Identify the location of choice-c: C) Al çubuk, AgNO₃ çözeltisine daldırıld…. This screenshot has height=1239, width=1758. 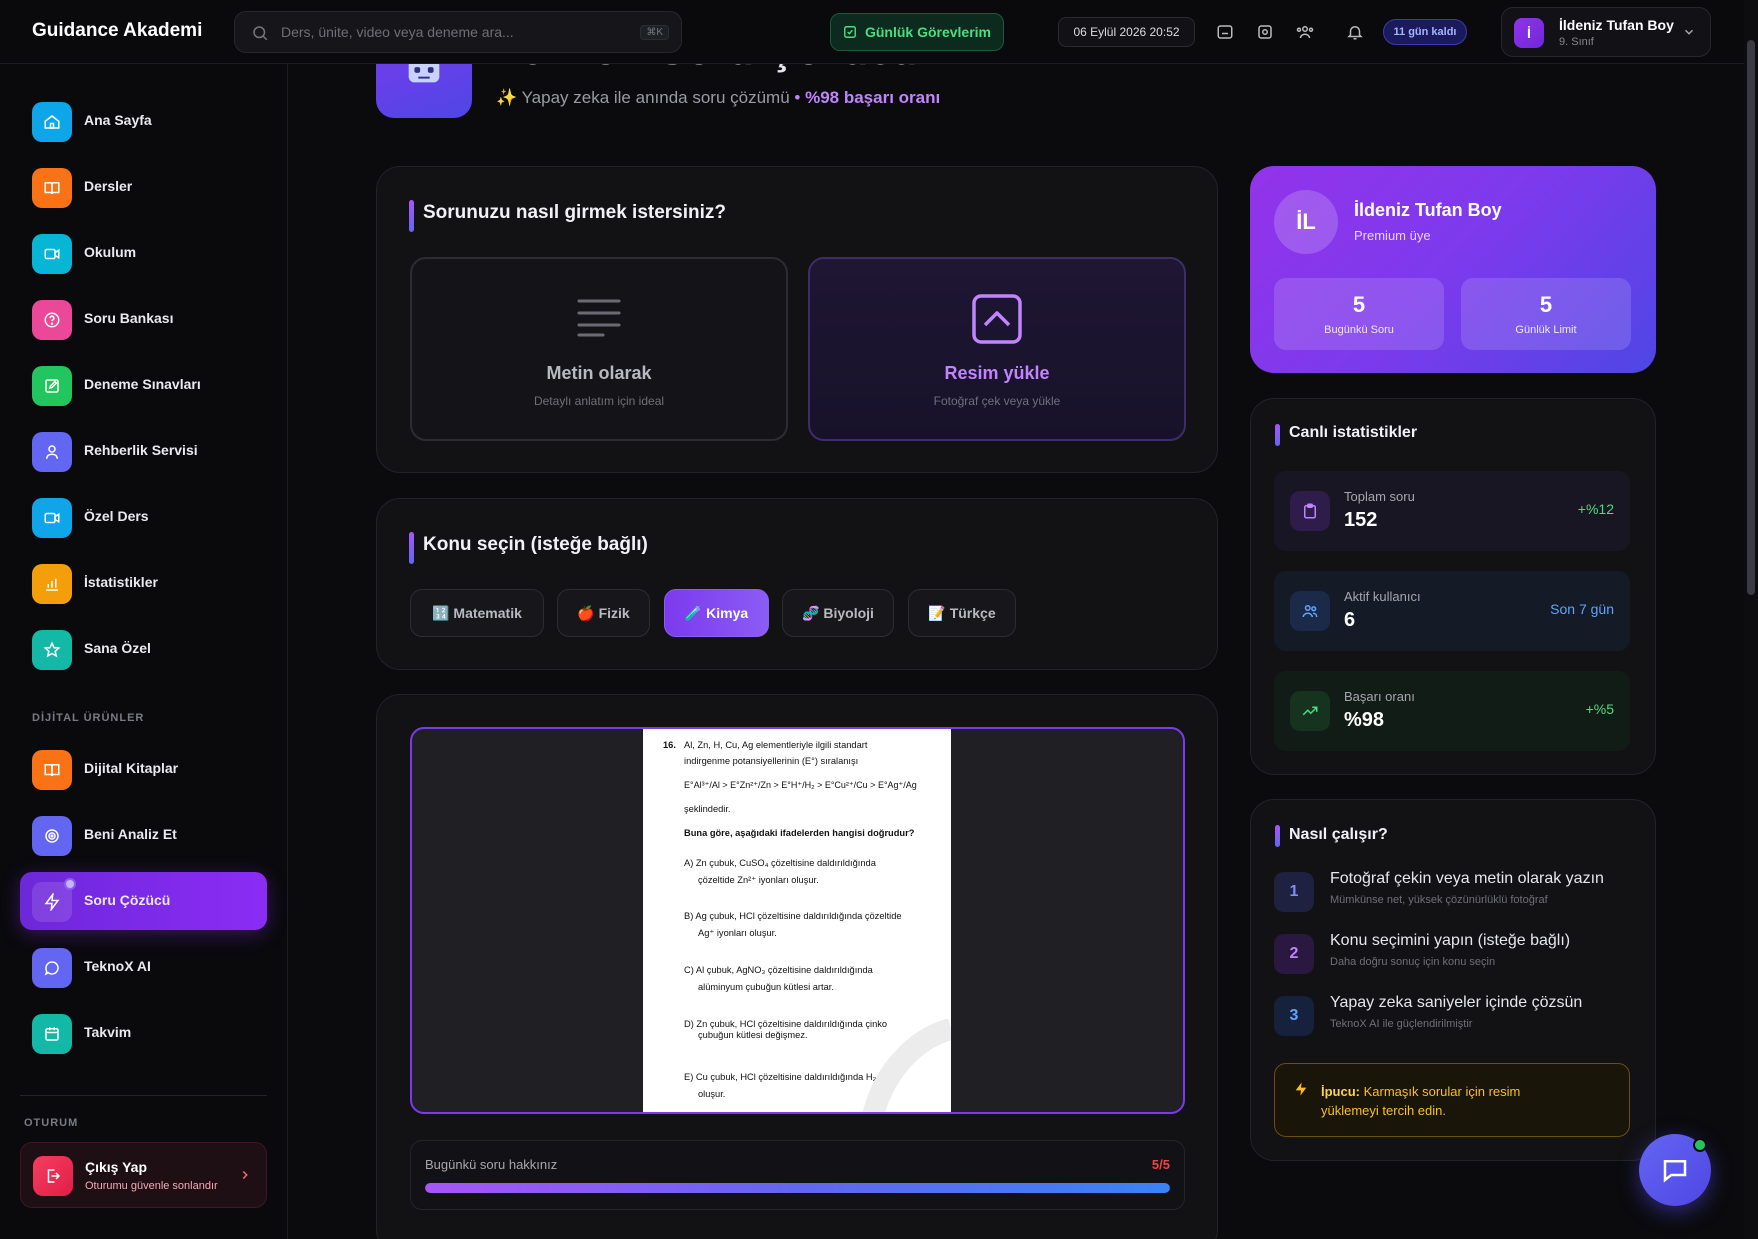
(778, 970).